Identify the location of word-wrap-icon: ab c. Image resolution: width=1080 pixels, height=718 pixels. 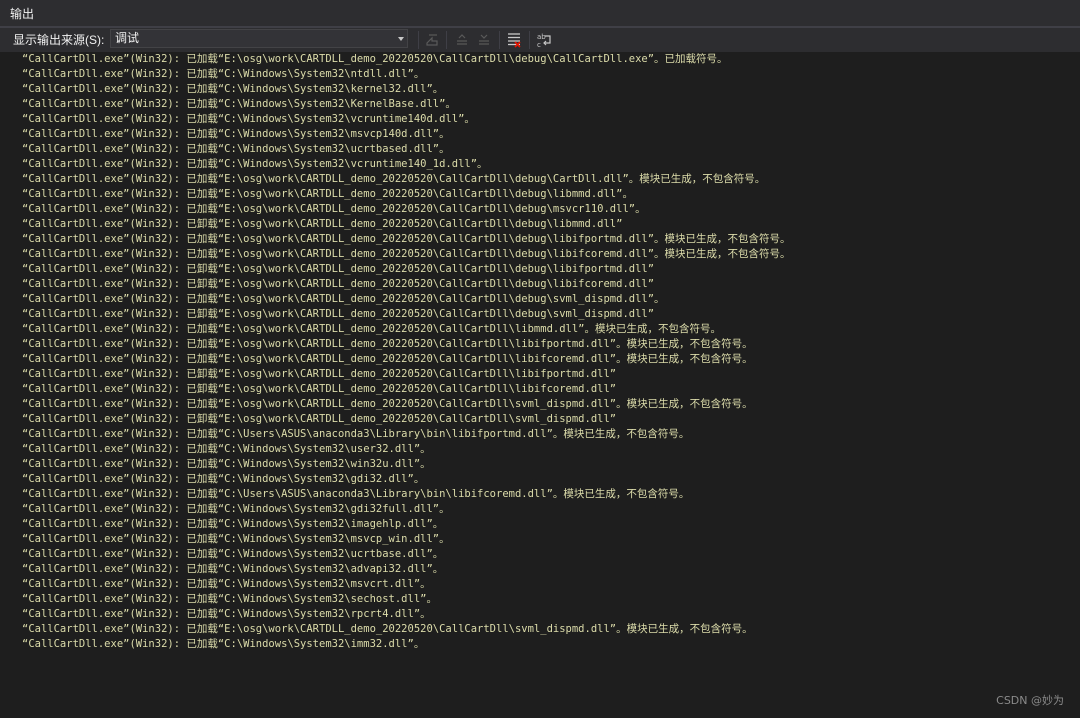
(544, 40).